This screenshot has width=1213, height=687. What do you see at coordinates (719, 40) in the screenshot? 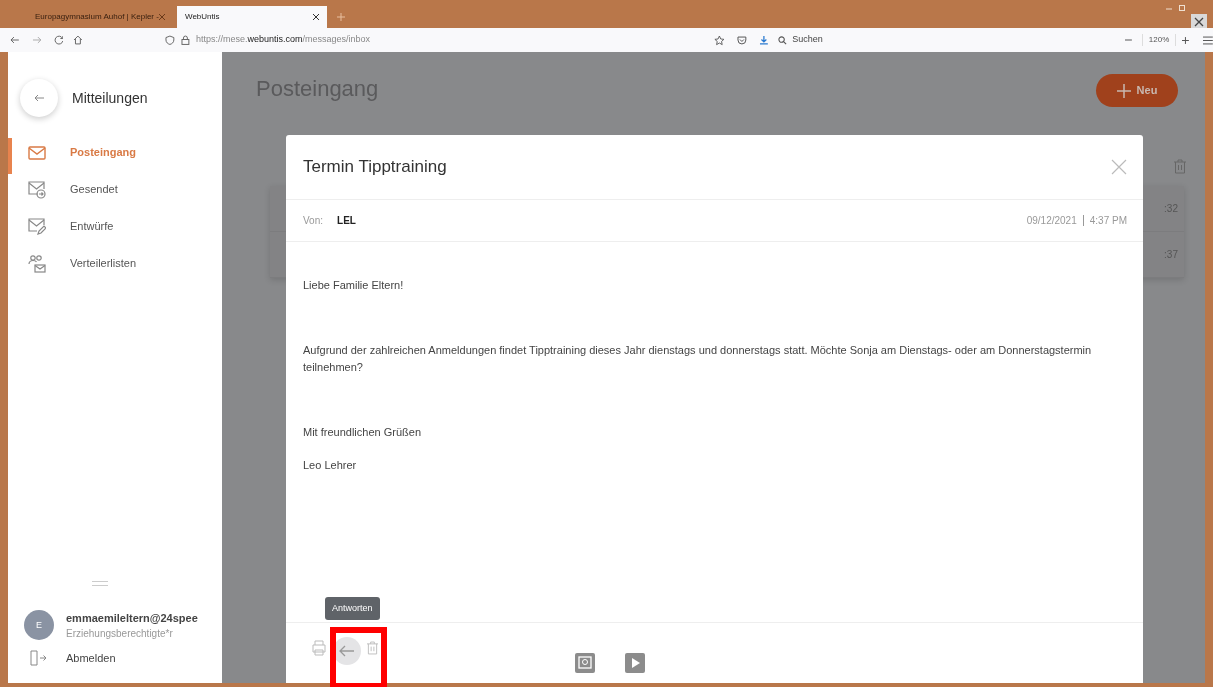
I see `star-icon` at bounding box center [719, 40].